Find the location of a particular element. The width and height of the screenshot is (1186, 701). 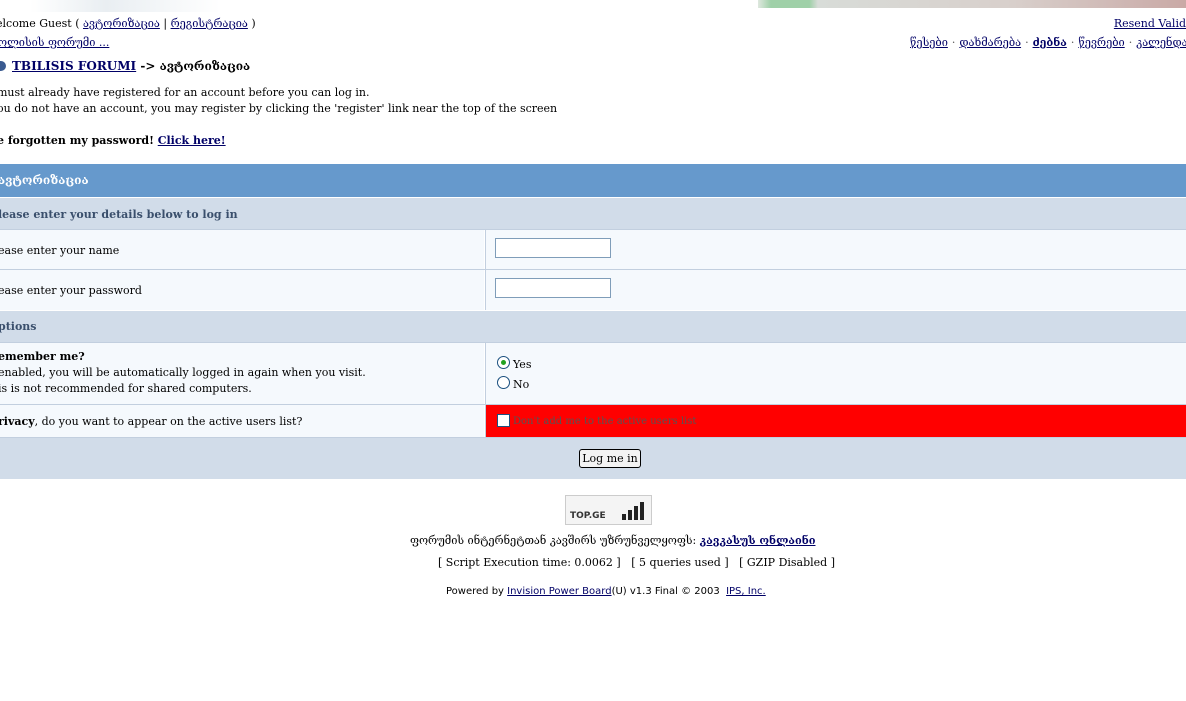

nav-arrow-icon is located at coordinates (3, 66).